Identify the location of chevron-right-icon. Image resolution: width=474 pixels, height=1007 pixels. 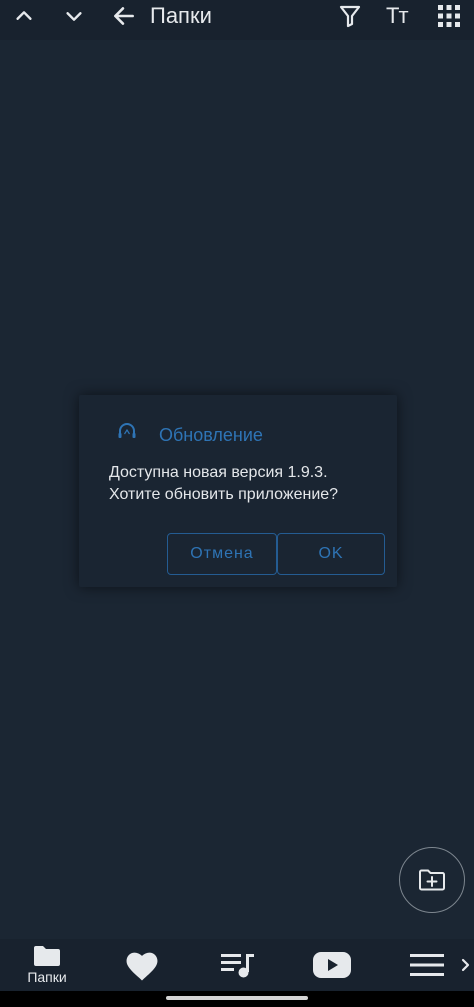
(466, 965).